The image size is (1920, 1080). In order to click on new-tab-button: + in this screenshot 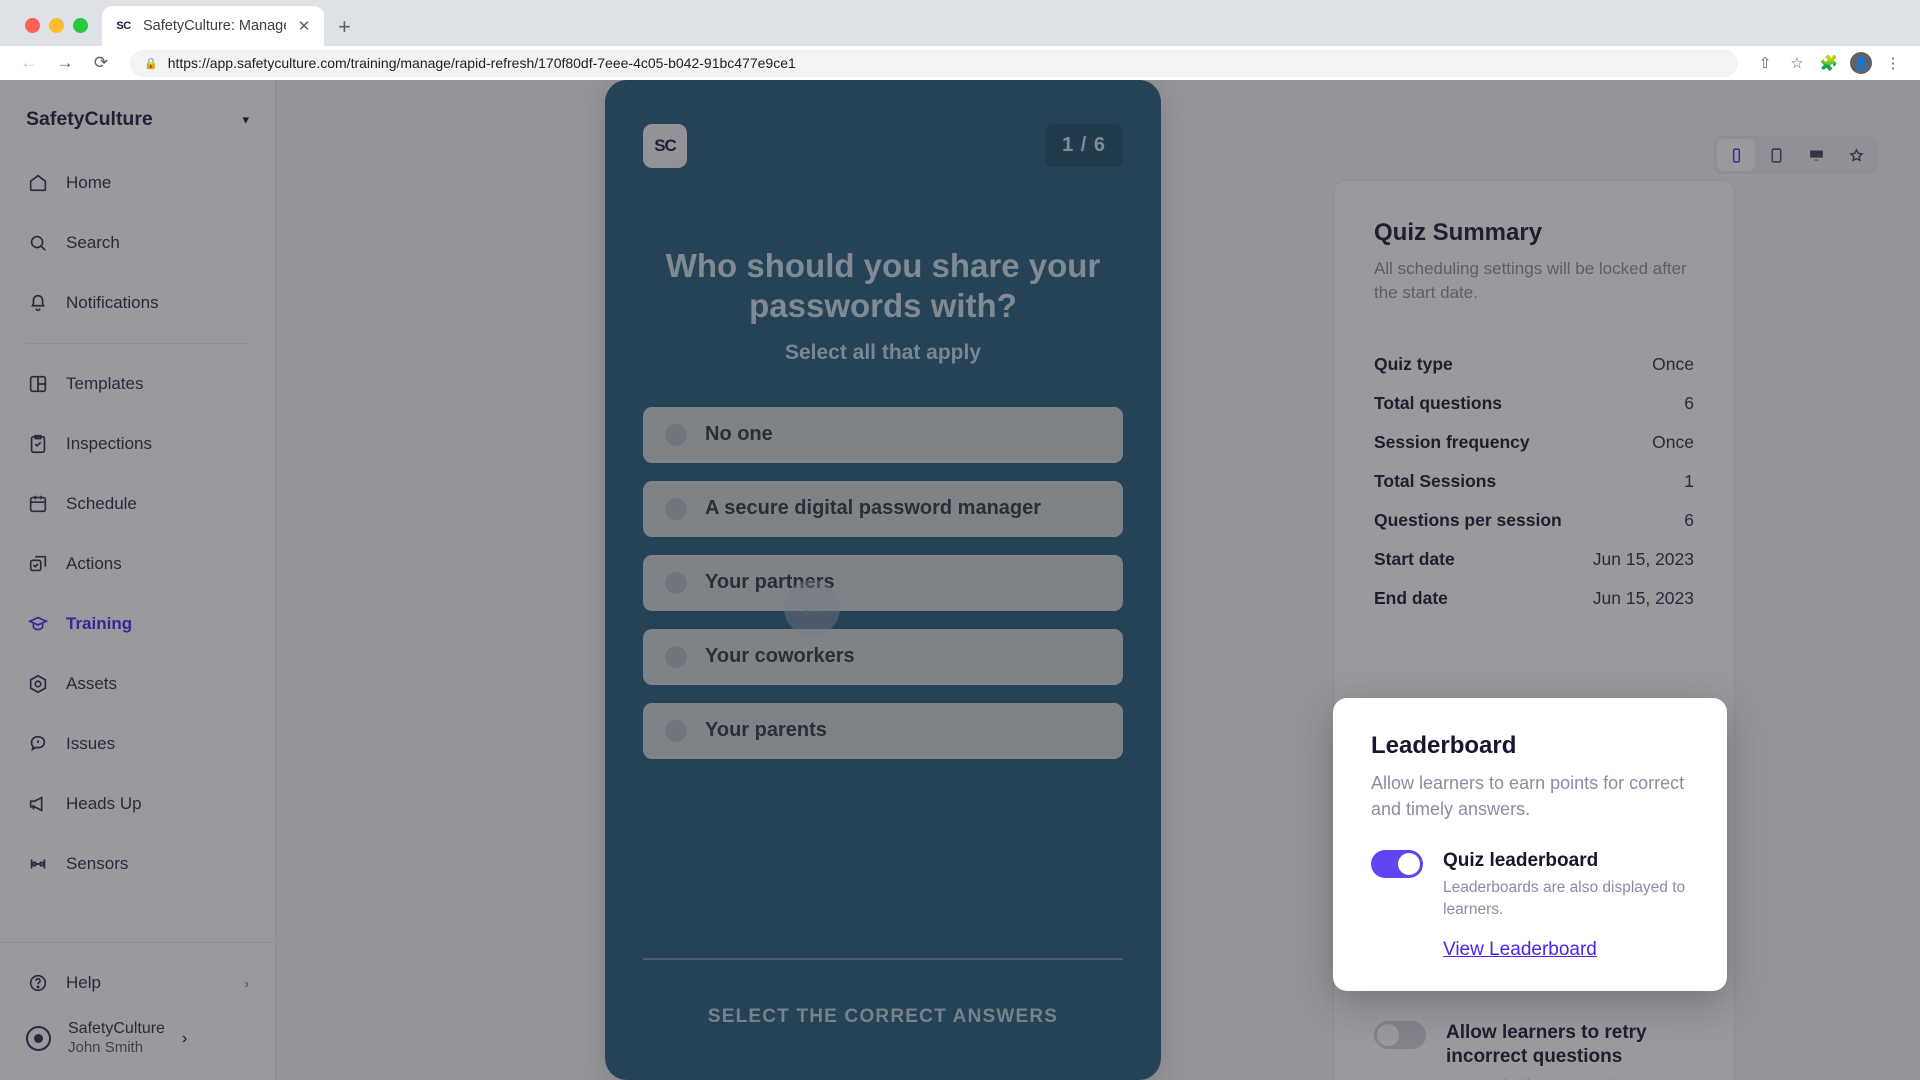, I will do `click(344, 27)`.